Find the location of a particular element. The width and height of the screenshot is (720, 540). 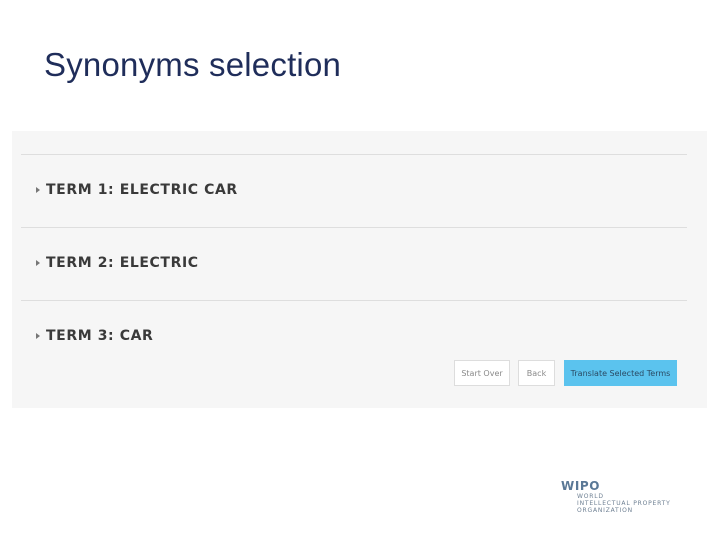

back-button: Back is located at coordinates (536, 373).